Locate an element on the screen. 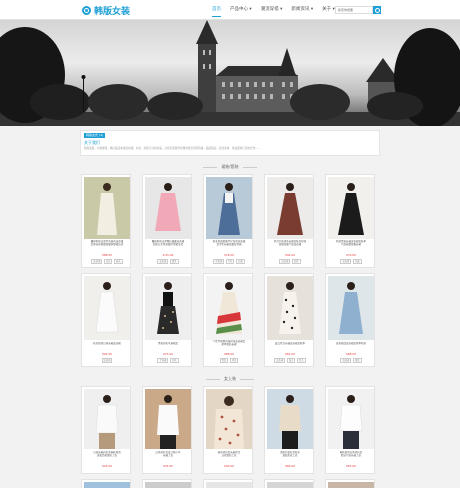 This screenshot has width=460, height=488. product-card: 秋冬新款白色长袖连衣裙 ¥91.00 连衣裙 is located at coordinates (106, 320).